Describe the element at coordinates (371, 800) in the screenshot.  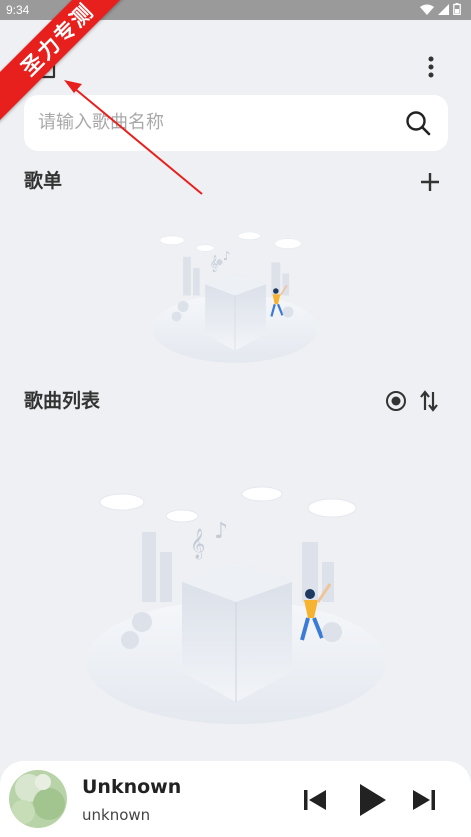
I see `play-icon` at that location.